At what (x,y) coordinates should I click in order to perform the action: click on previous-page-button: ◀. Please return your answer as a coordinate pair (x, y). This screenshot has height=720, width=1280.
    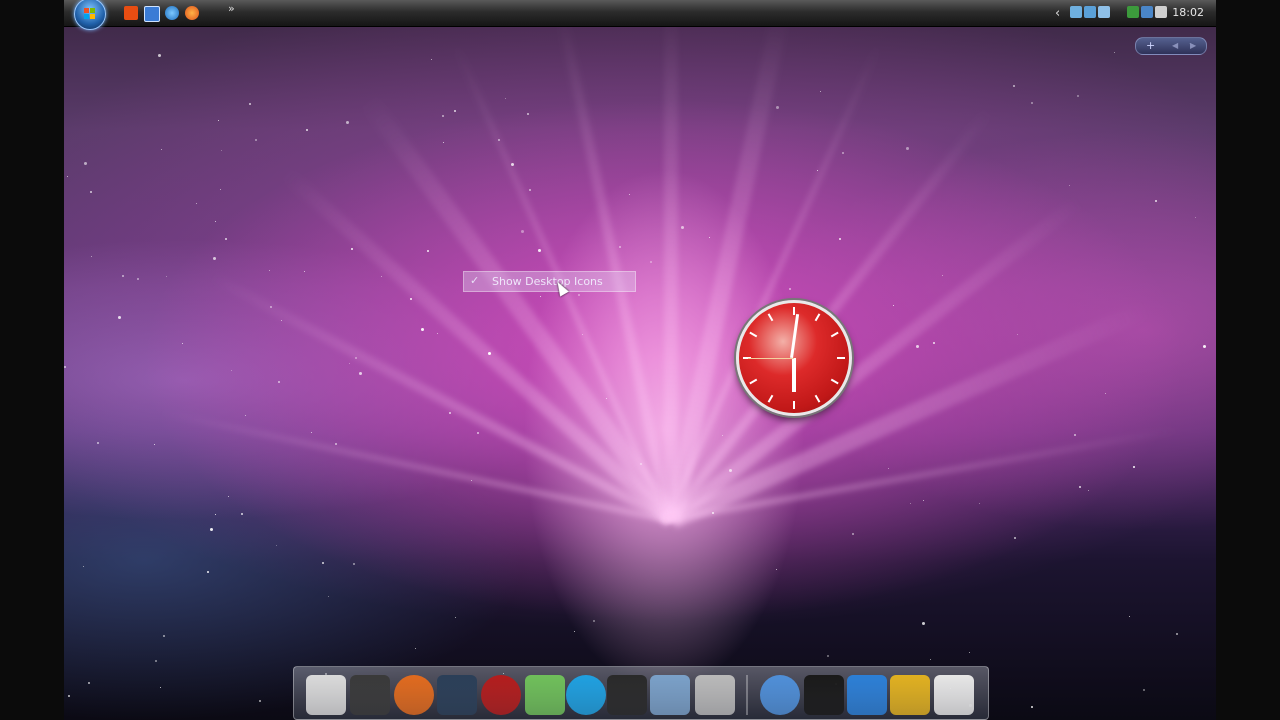
    Looking at the image, I should click on (1175, 46).